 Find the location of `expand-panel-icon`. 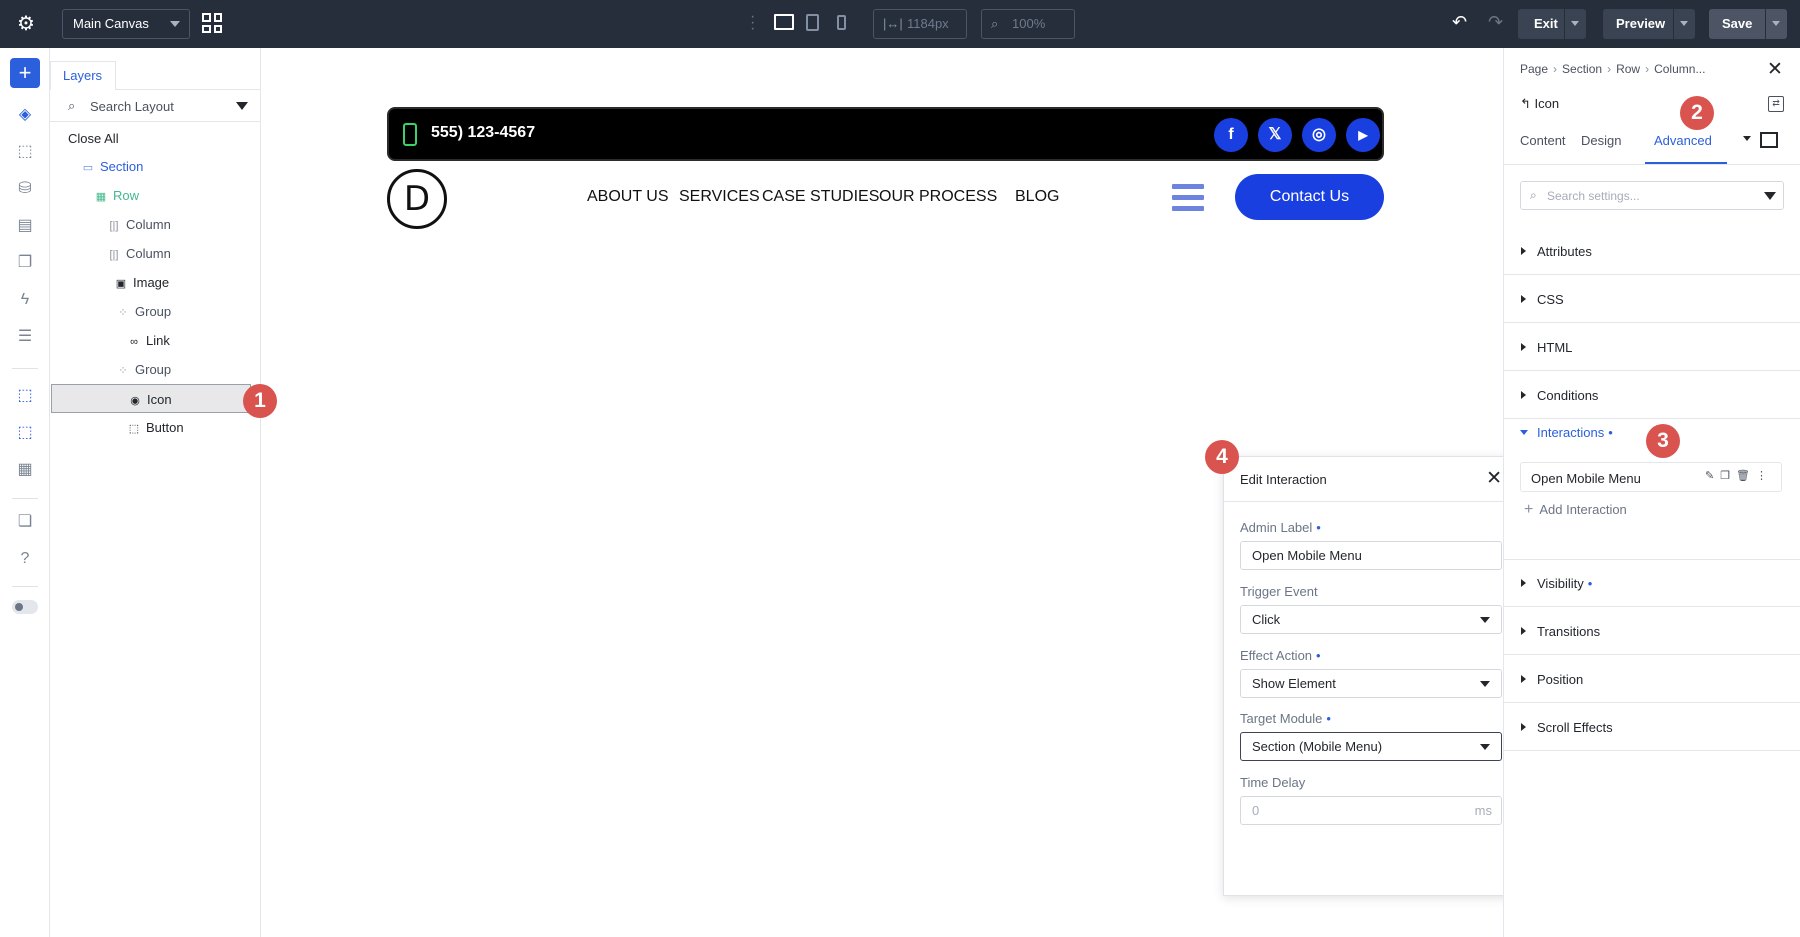

expand-panel-icon is located at coordinates (1769, 140).